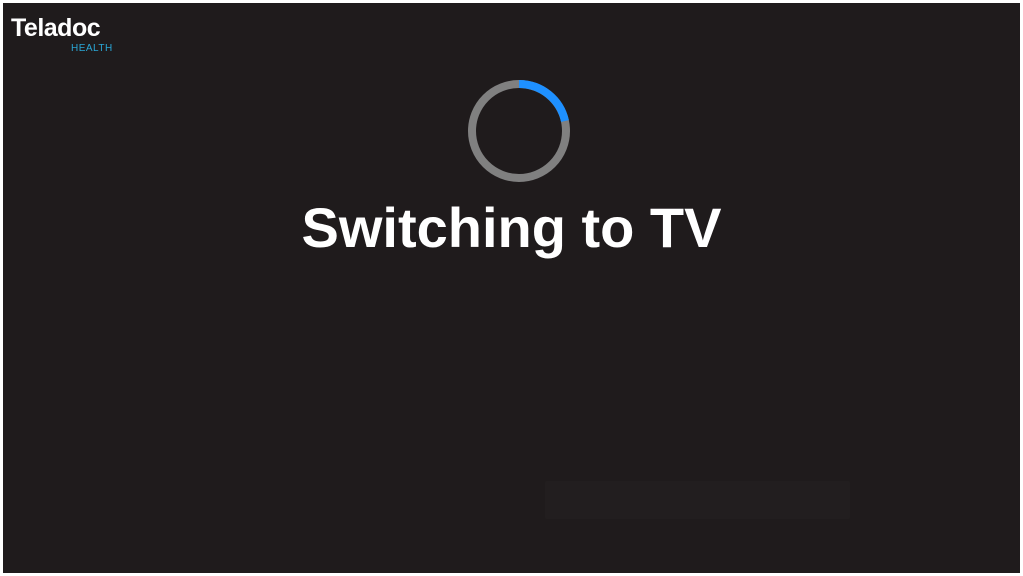 The width and height of the screenshot is (1023, 576). Describe the element at coordinates (697, 500) in the screenshot. I see `background-overlay` at that location.